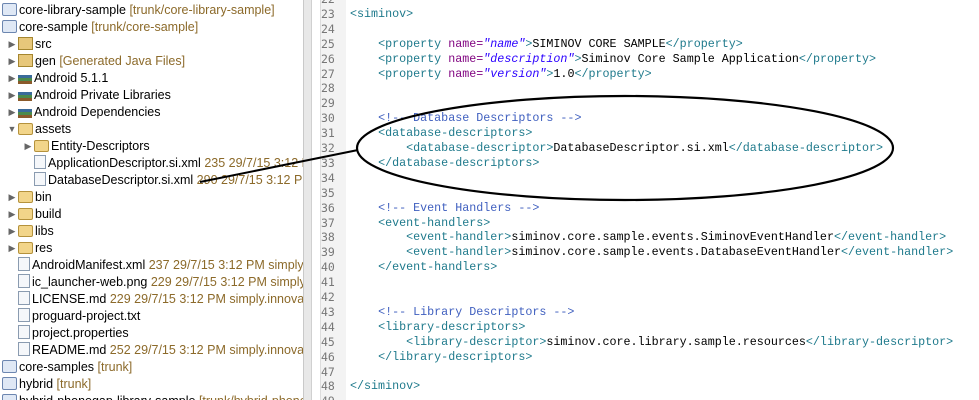 Image resolution: width=979 pixels, height=400 pixels. Describe the element at coordinates (36, 384) in the screenshot. I see `tree-item-label: hybrid` at that location.